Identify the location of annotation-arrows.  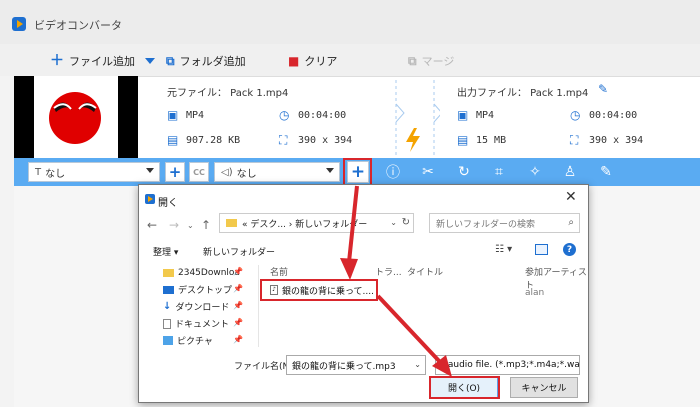
(396, 281).